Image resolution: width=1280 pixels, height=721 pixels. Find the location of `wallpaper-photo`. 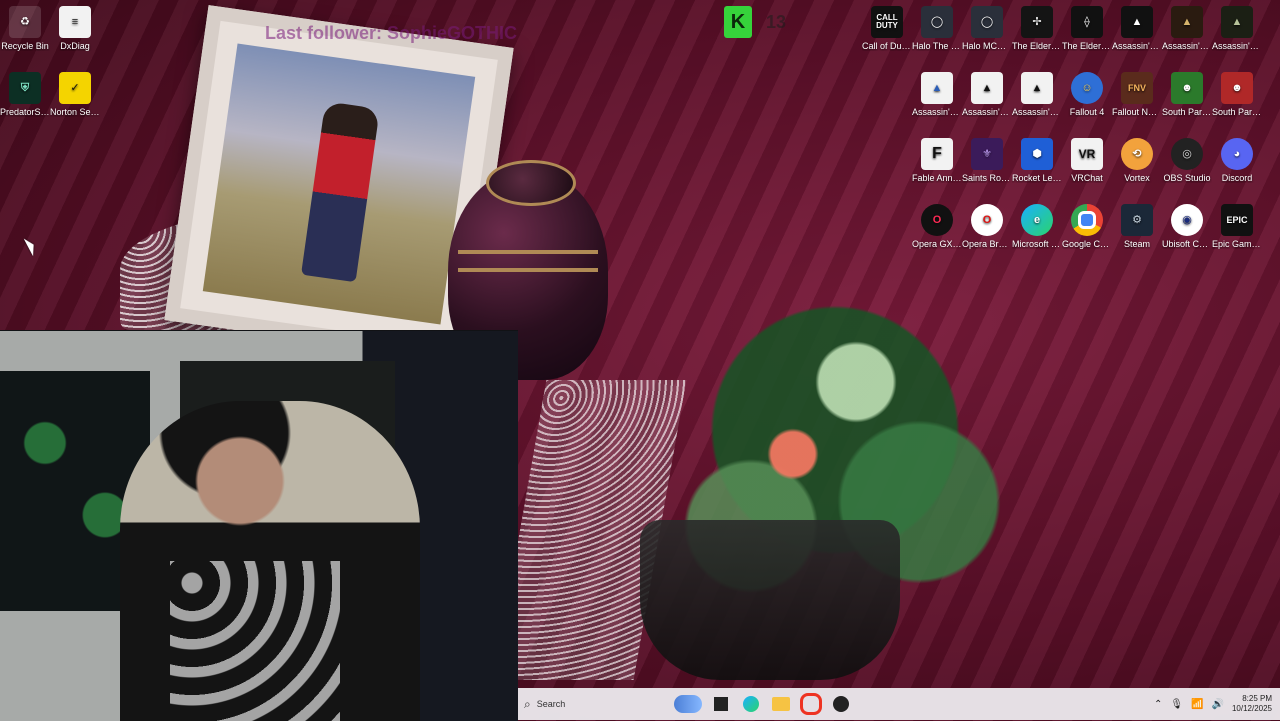

wallpaper-photo is located at coordinates (339, 184).